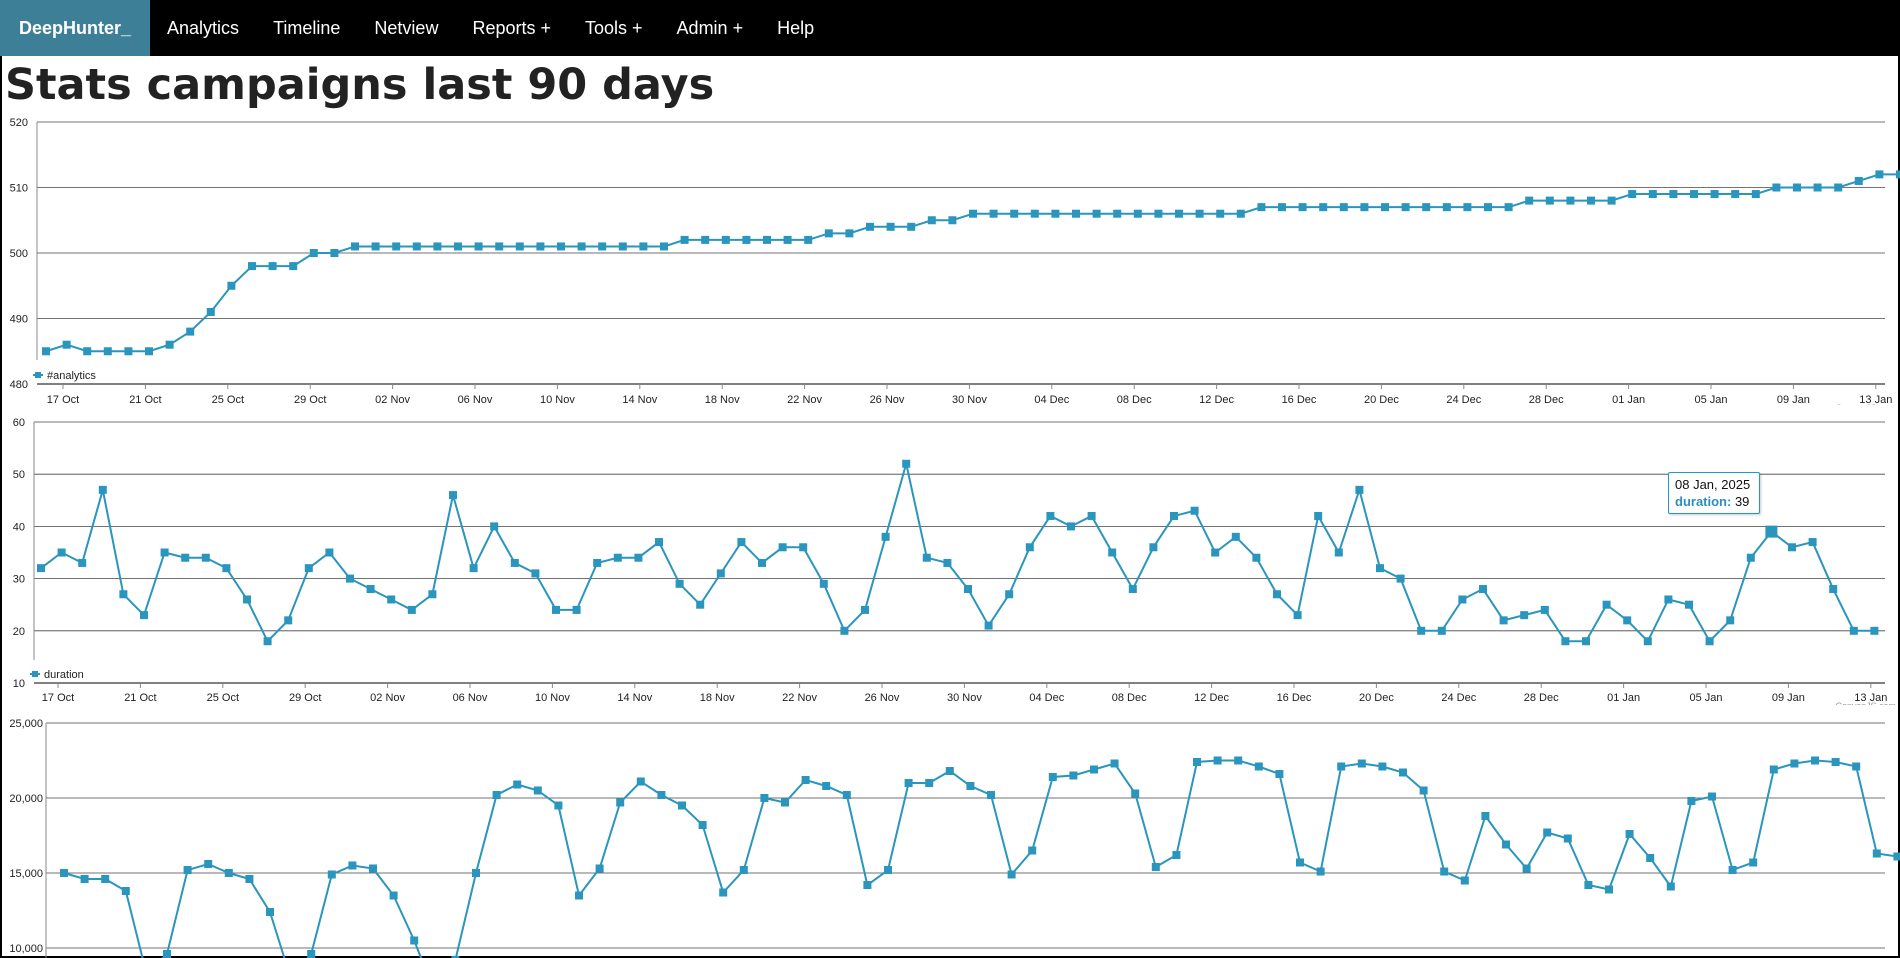 Image resolution: width=1900 pixels, height=958 pixels. Describe the element at coordinates (392, 399) in the screenshot. I see `x-tick-label: 02 Nov` at that location.